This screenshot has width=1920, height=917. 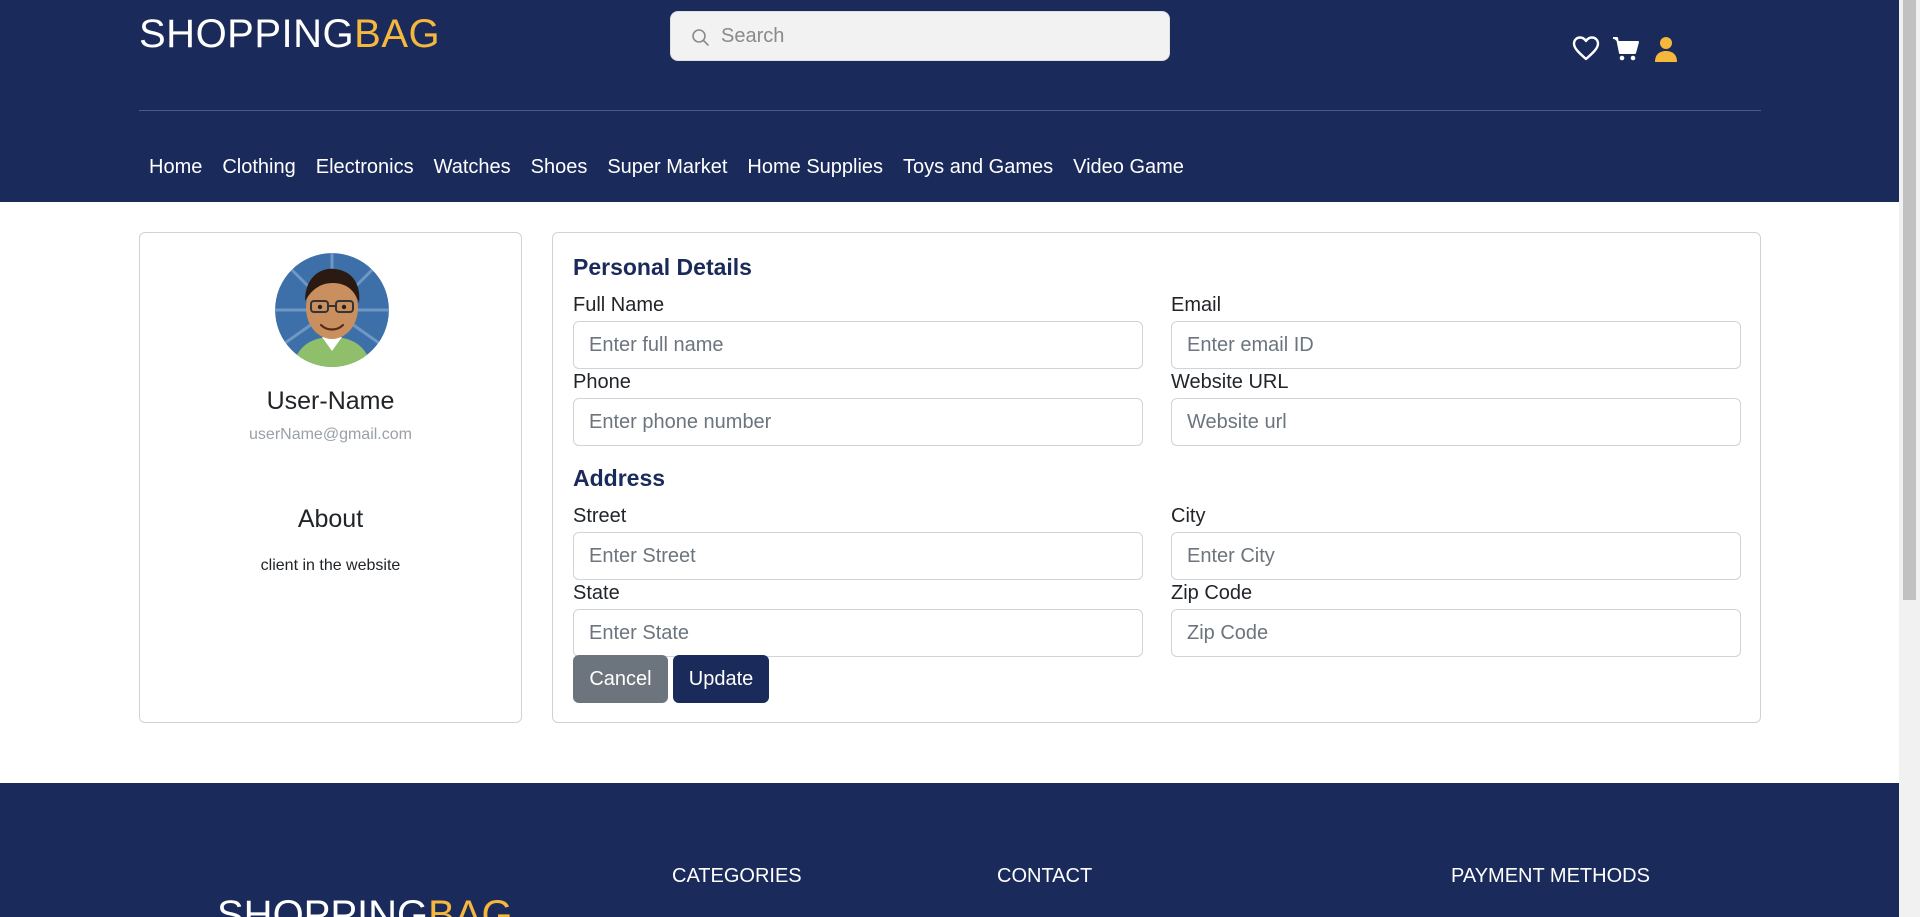 I want to click on search-icon, so click(x=700, y=37).